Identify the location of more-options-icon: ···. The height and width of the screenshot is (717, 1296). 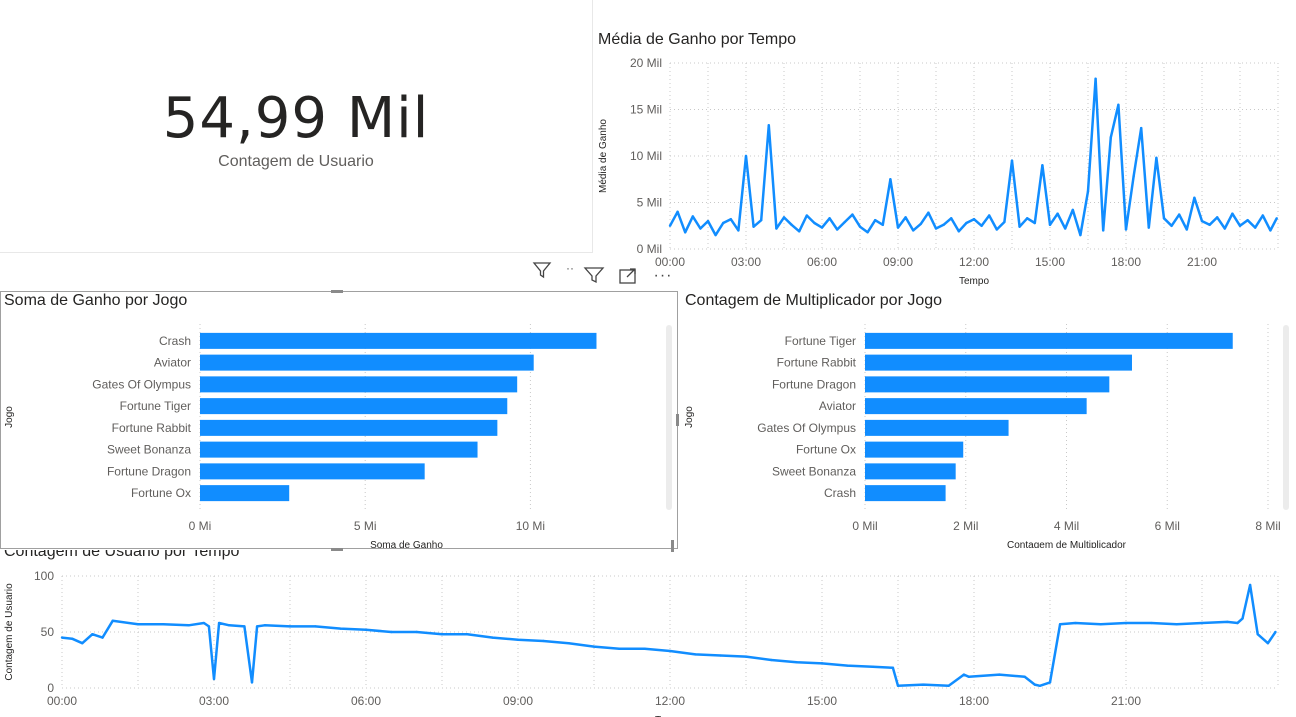
(663, 276).